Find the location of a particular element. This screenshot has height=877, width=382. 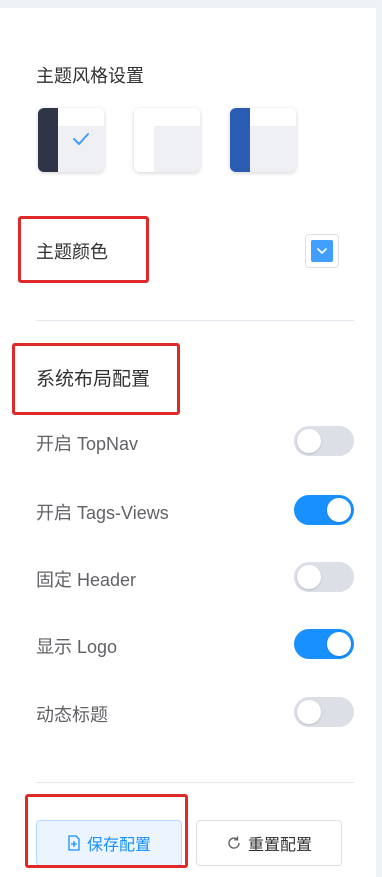

chevron-down-icon is located at coordinates (322, 251).